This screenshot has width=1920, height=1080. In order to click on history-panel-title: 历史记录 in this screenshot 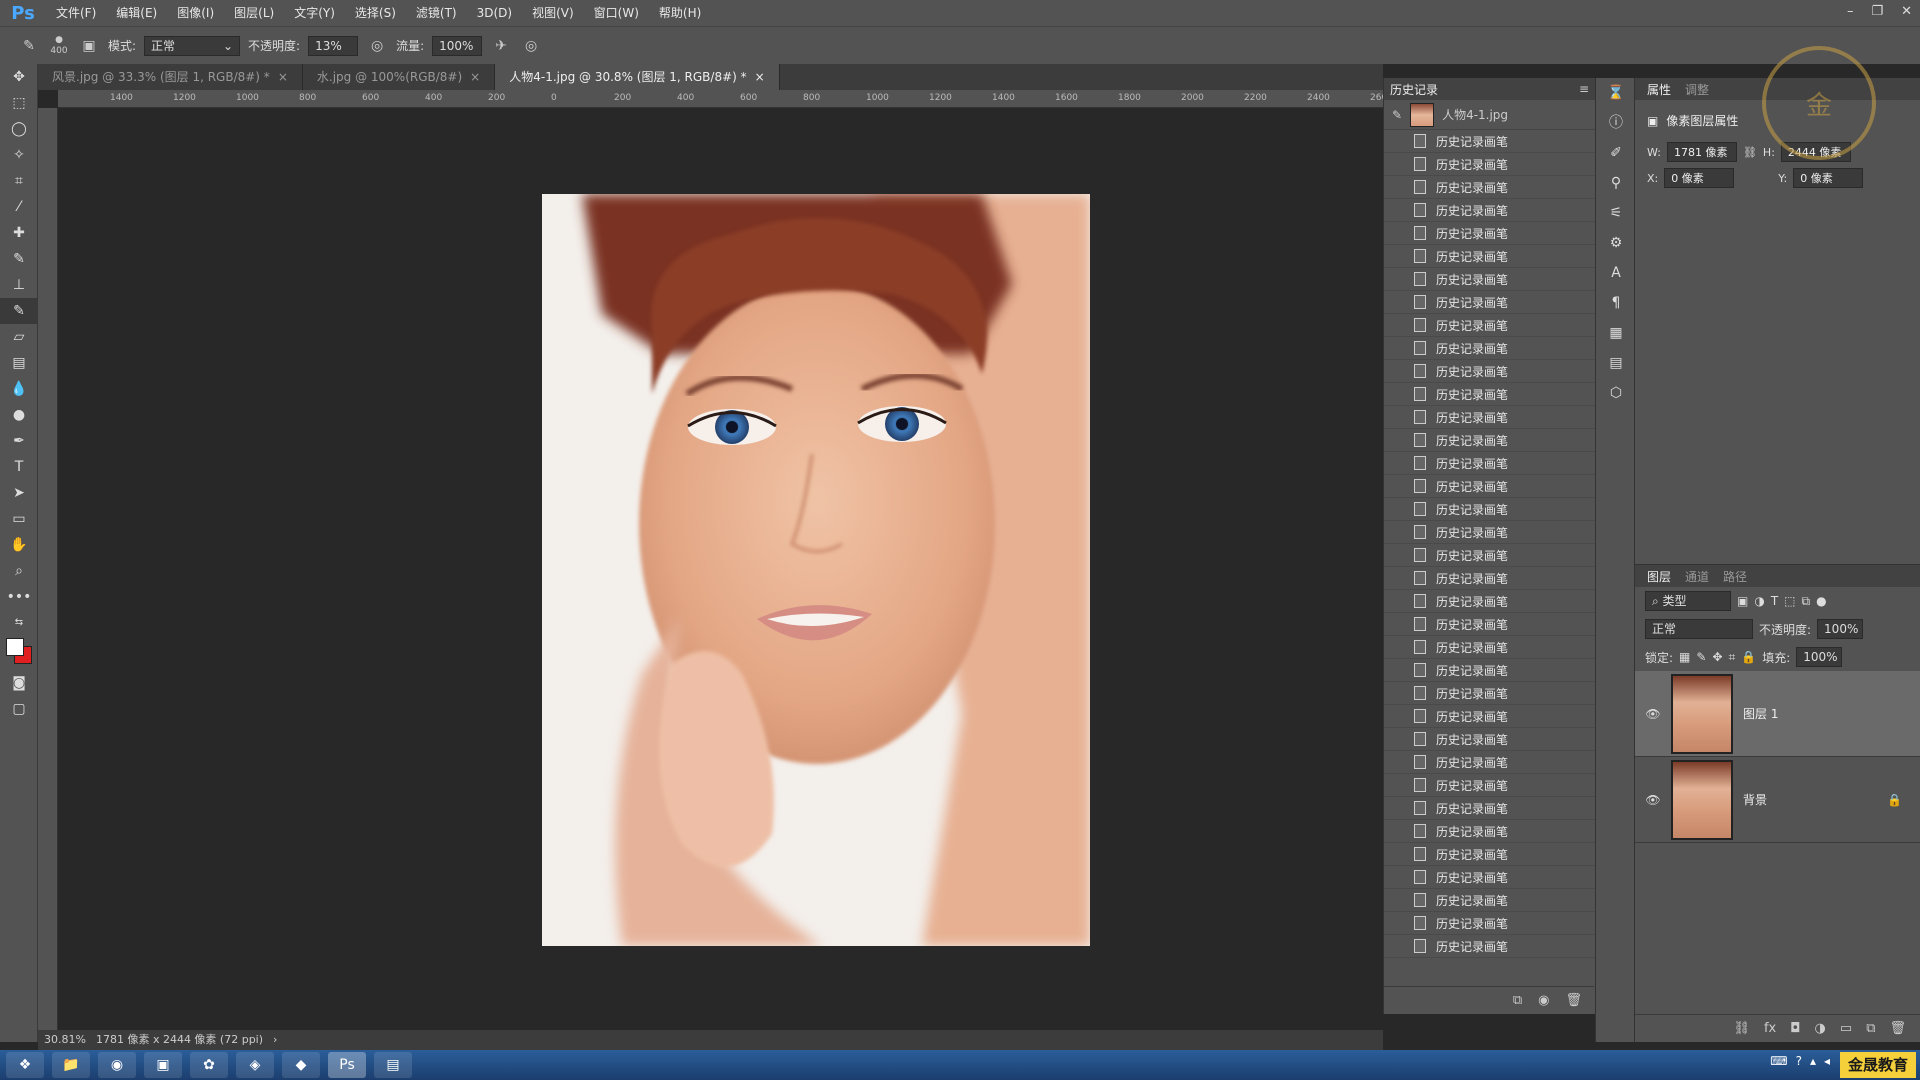, I will do `click(1414, 89)`.